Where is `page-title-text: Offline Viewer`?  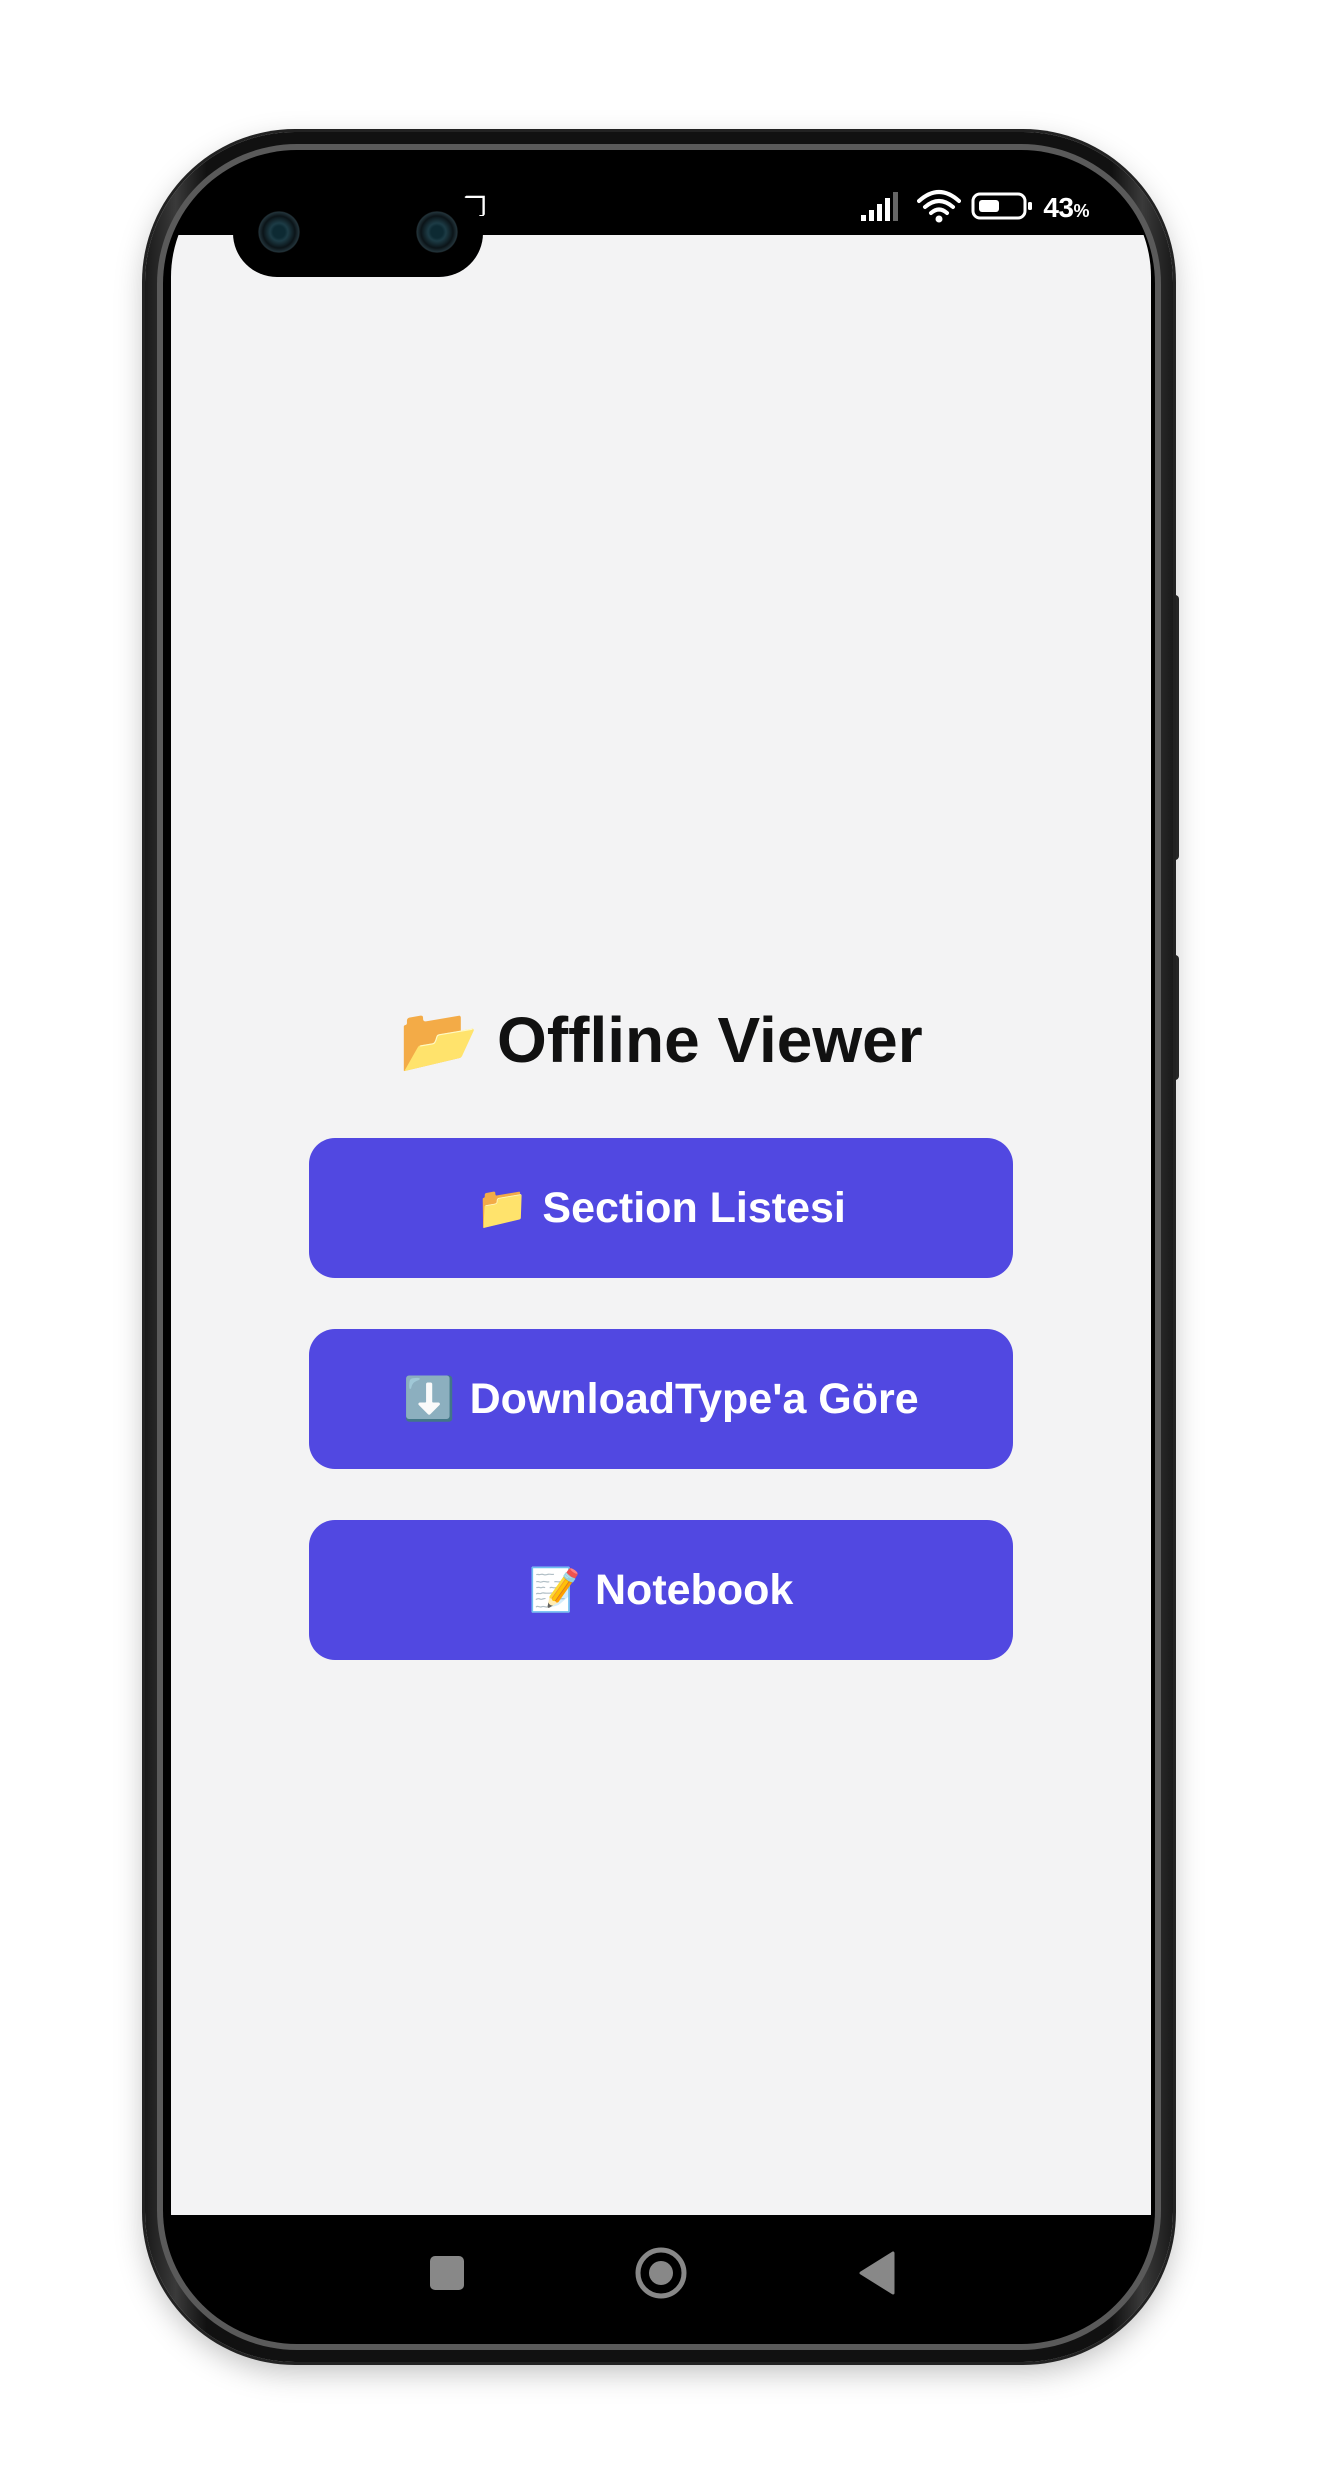
page-title-text: Offline Viewer is located at coordinates (710, 1040).